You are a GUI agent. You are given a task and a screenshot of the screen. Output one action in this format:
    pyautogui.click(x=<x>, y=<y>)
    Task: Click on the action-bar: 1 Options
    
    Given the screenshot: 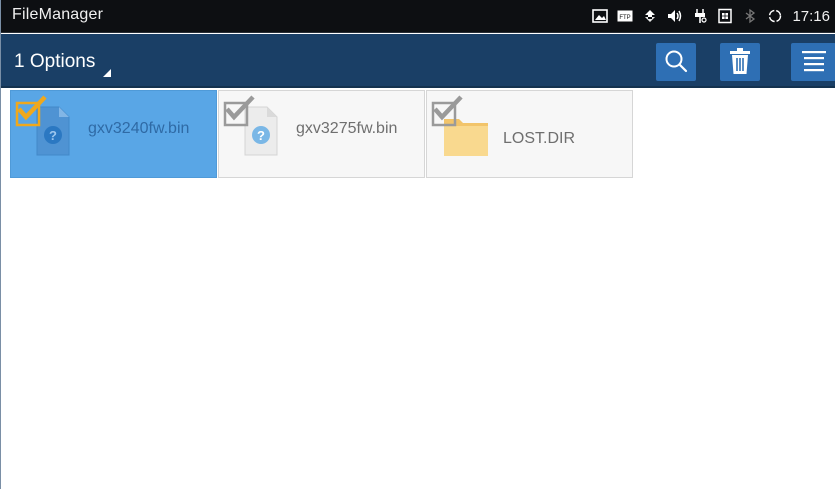 What is the action you would take?
    pyautogui.click(x=418, y=61)
    